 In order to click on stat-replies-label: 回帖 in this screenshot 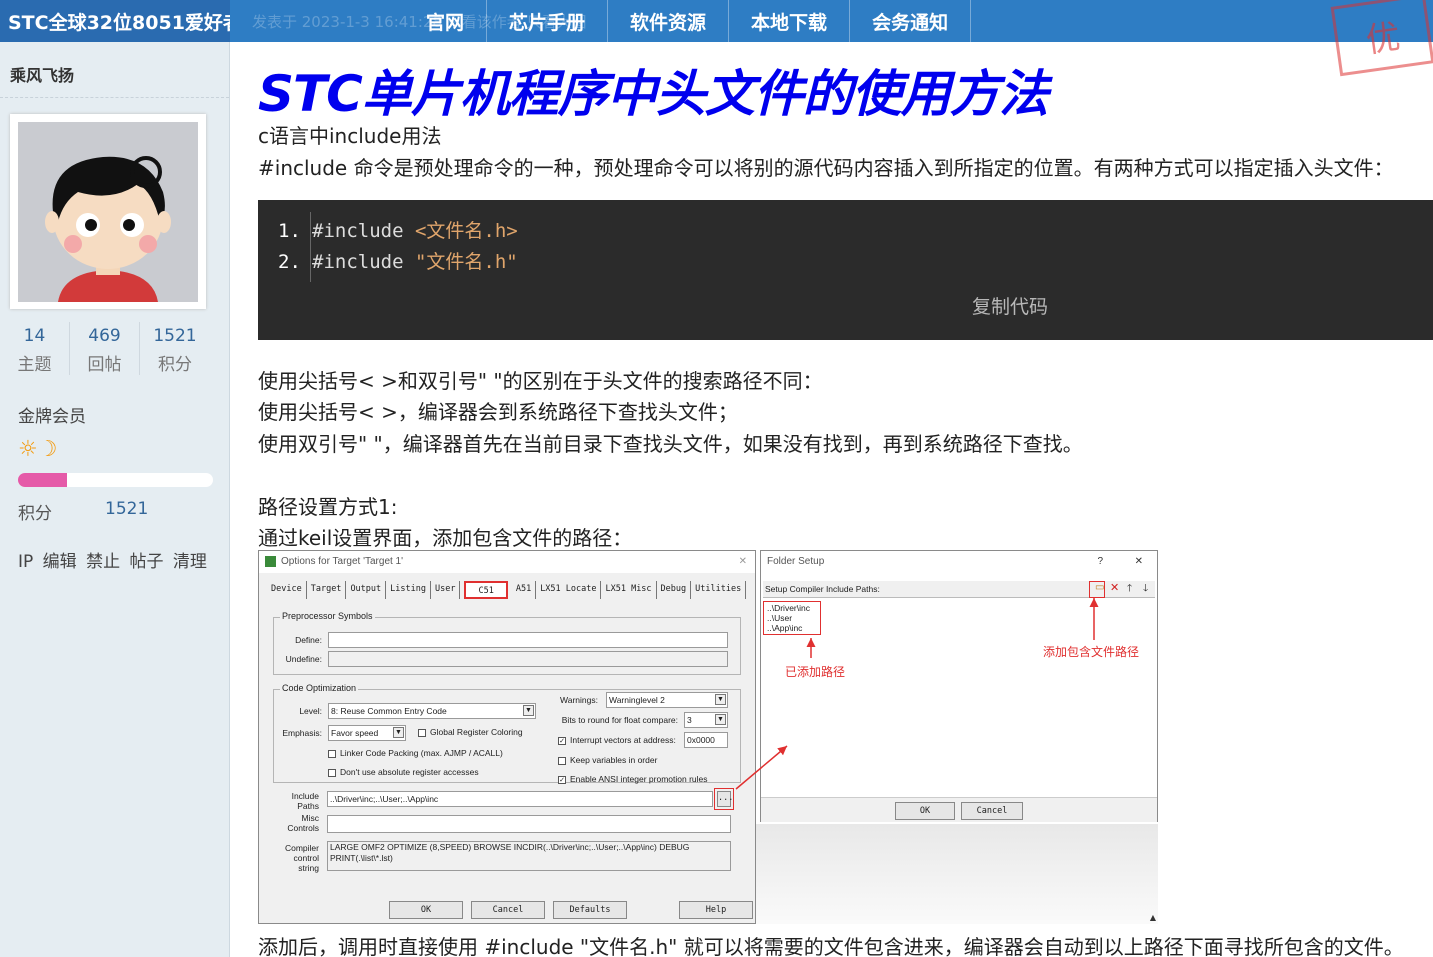, I will do `click(104, 365)`.